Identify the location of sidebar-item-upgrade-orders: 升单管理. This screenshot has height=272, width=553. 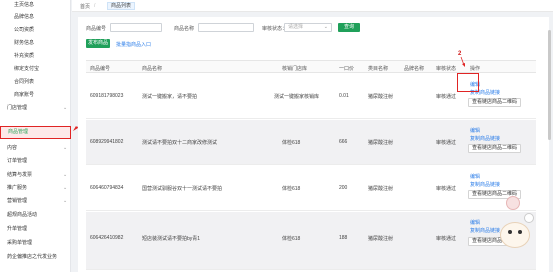
(35, 229).